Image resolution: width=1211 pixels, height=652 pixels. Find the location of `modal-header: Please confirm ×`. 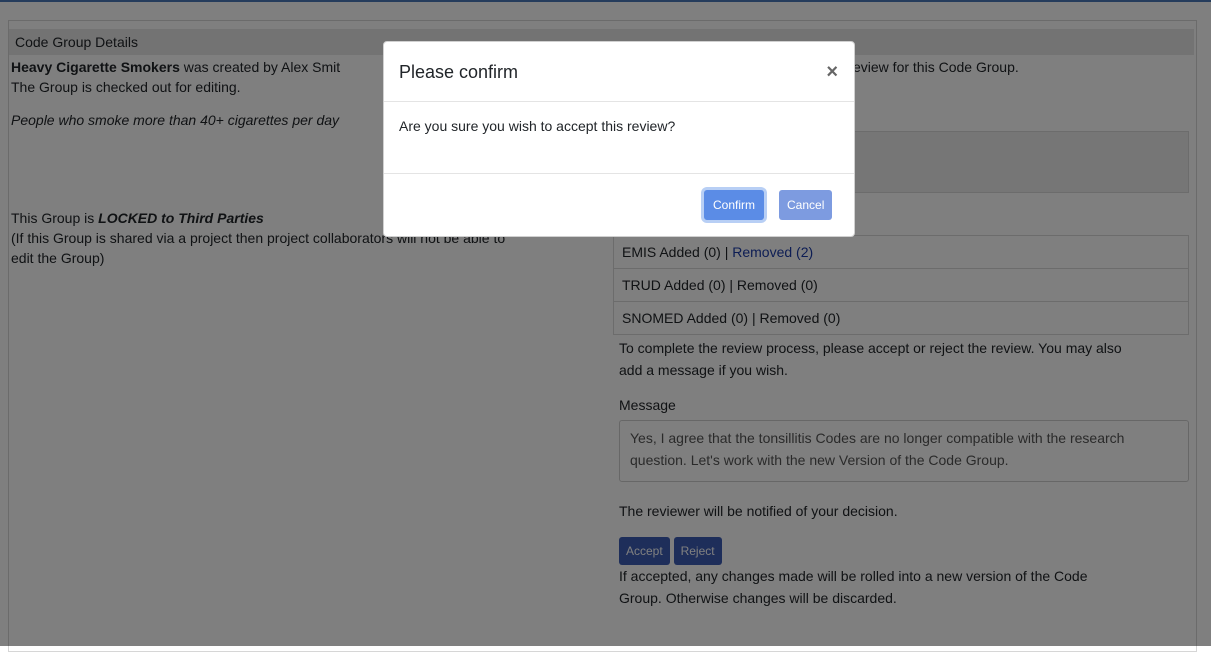

modal-header: Please confirm × is located at coordinates (619, 72).